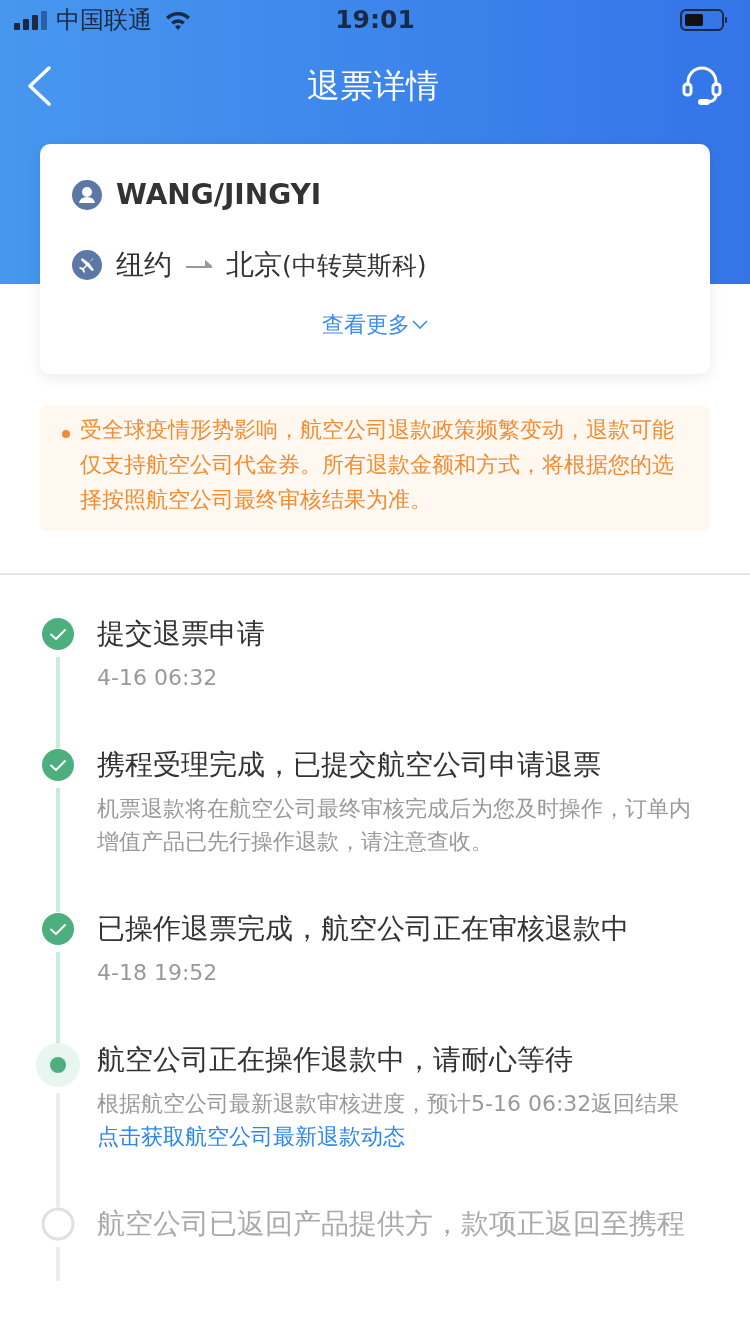 The width and height of the screenshot is (750, 1334). What do you see at coordinates (373, 86) in the screenshot?
I see `page-title: 退票详情` at bounding box center [373, 86].